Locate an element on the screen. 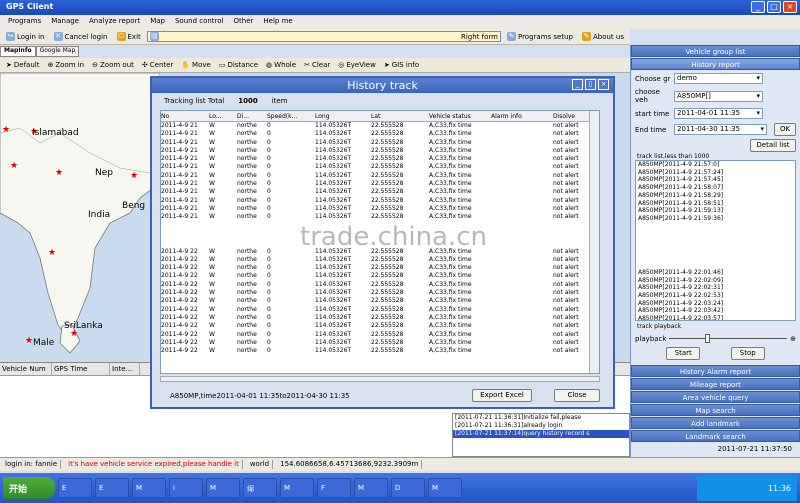 The height and width of the screenshot is (503, 800). start-time-picker: 2011-04-01 11:35 ▾ is located at coordinates (718, 113).